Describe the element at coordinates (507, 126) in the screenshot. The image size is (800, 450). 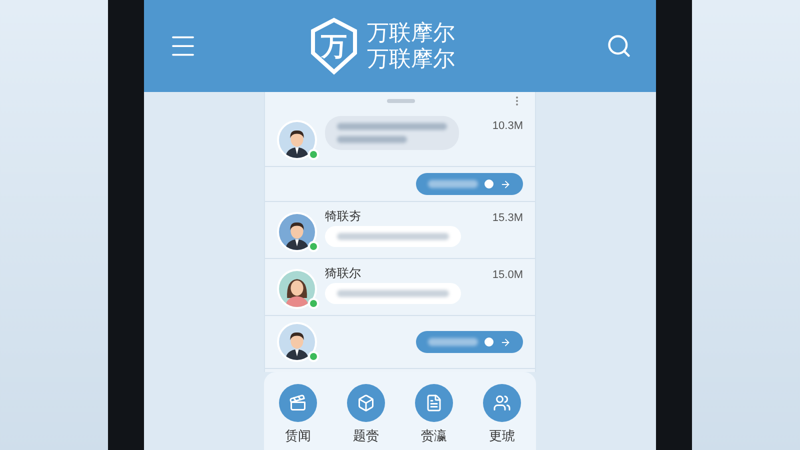
I see `file-size: 10.3M` at that location.